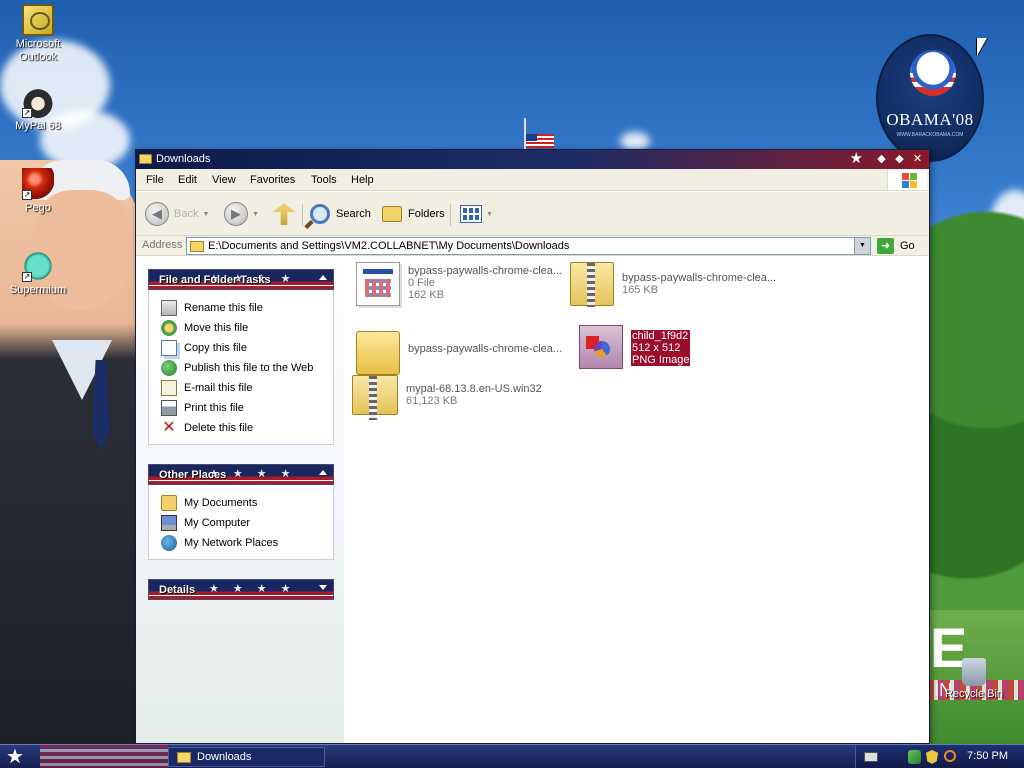  What do you see at coordinates (635, 141) in the screenshot?
I see `cloud` at bounding box center [635, 141].